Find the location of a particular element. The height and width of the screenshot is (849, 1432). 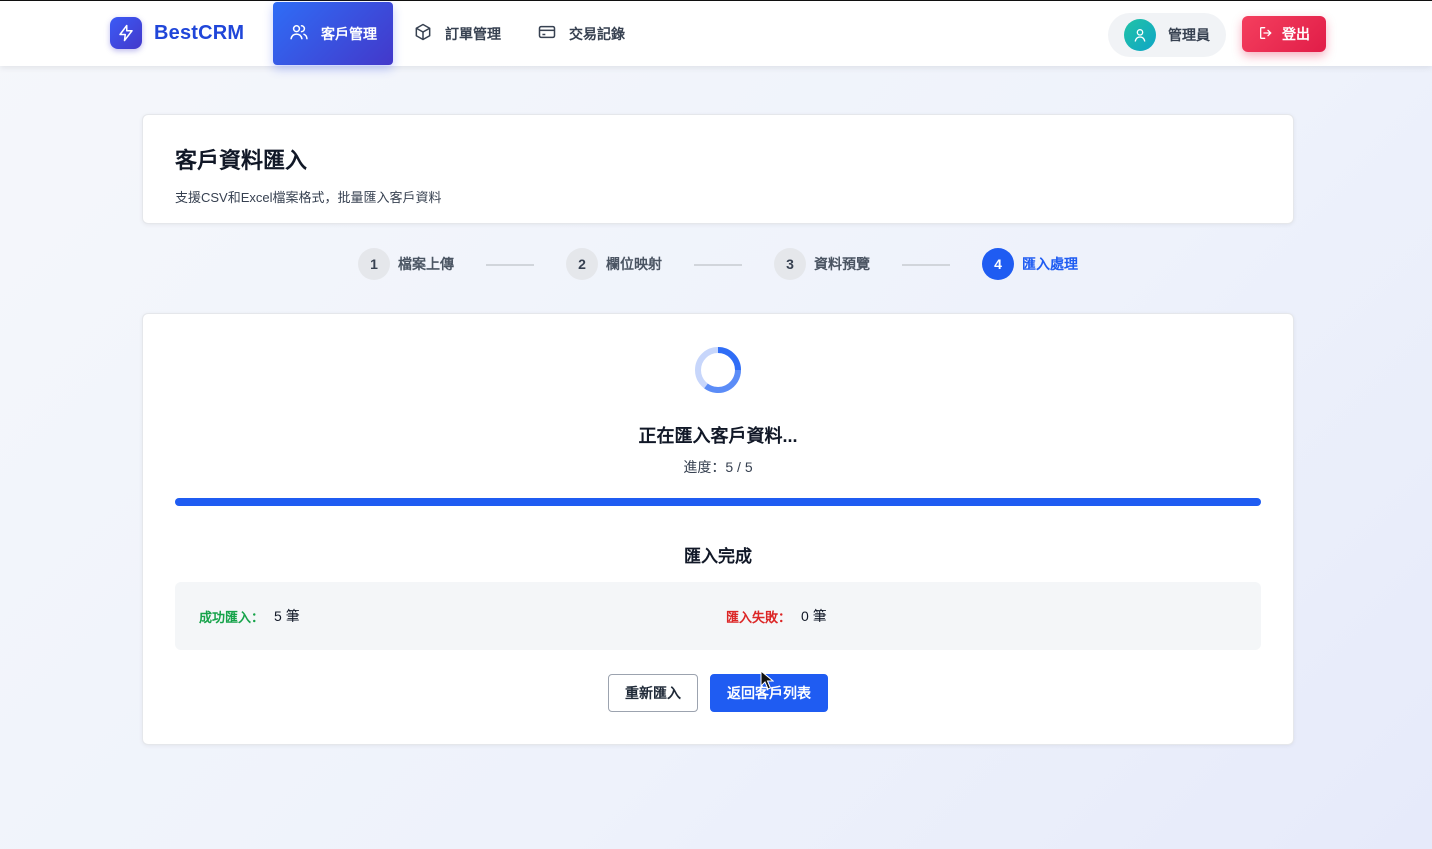

brand: BestCRM is located at coordinates (177, 33).